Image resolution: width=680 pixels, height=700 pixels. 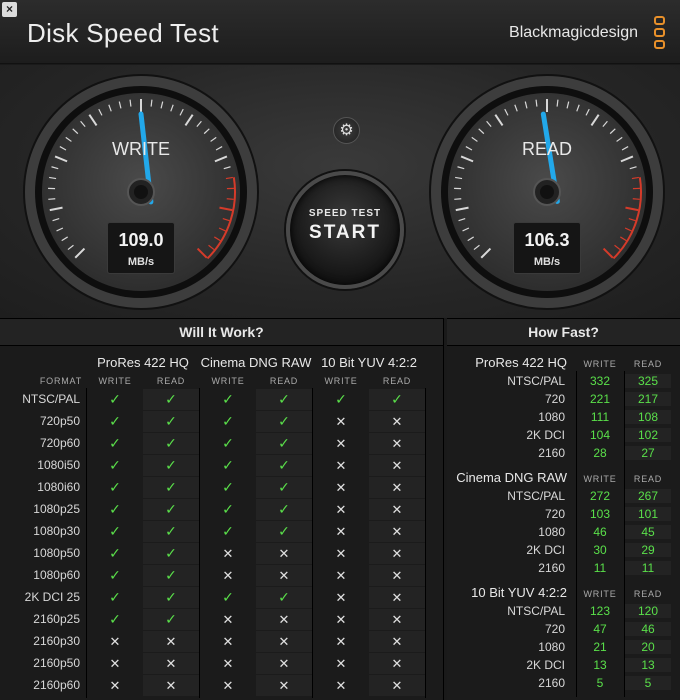 I want to click on settings-button: ⚙, so click(x=346, y=130).